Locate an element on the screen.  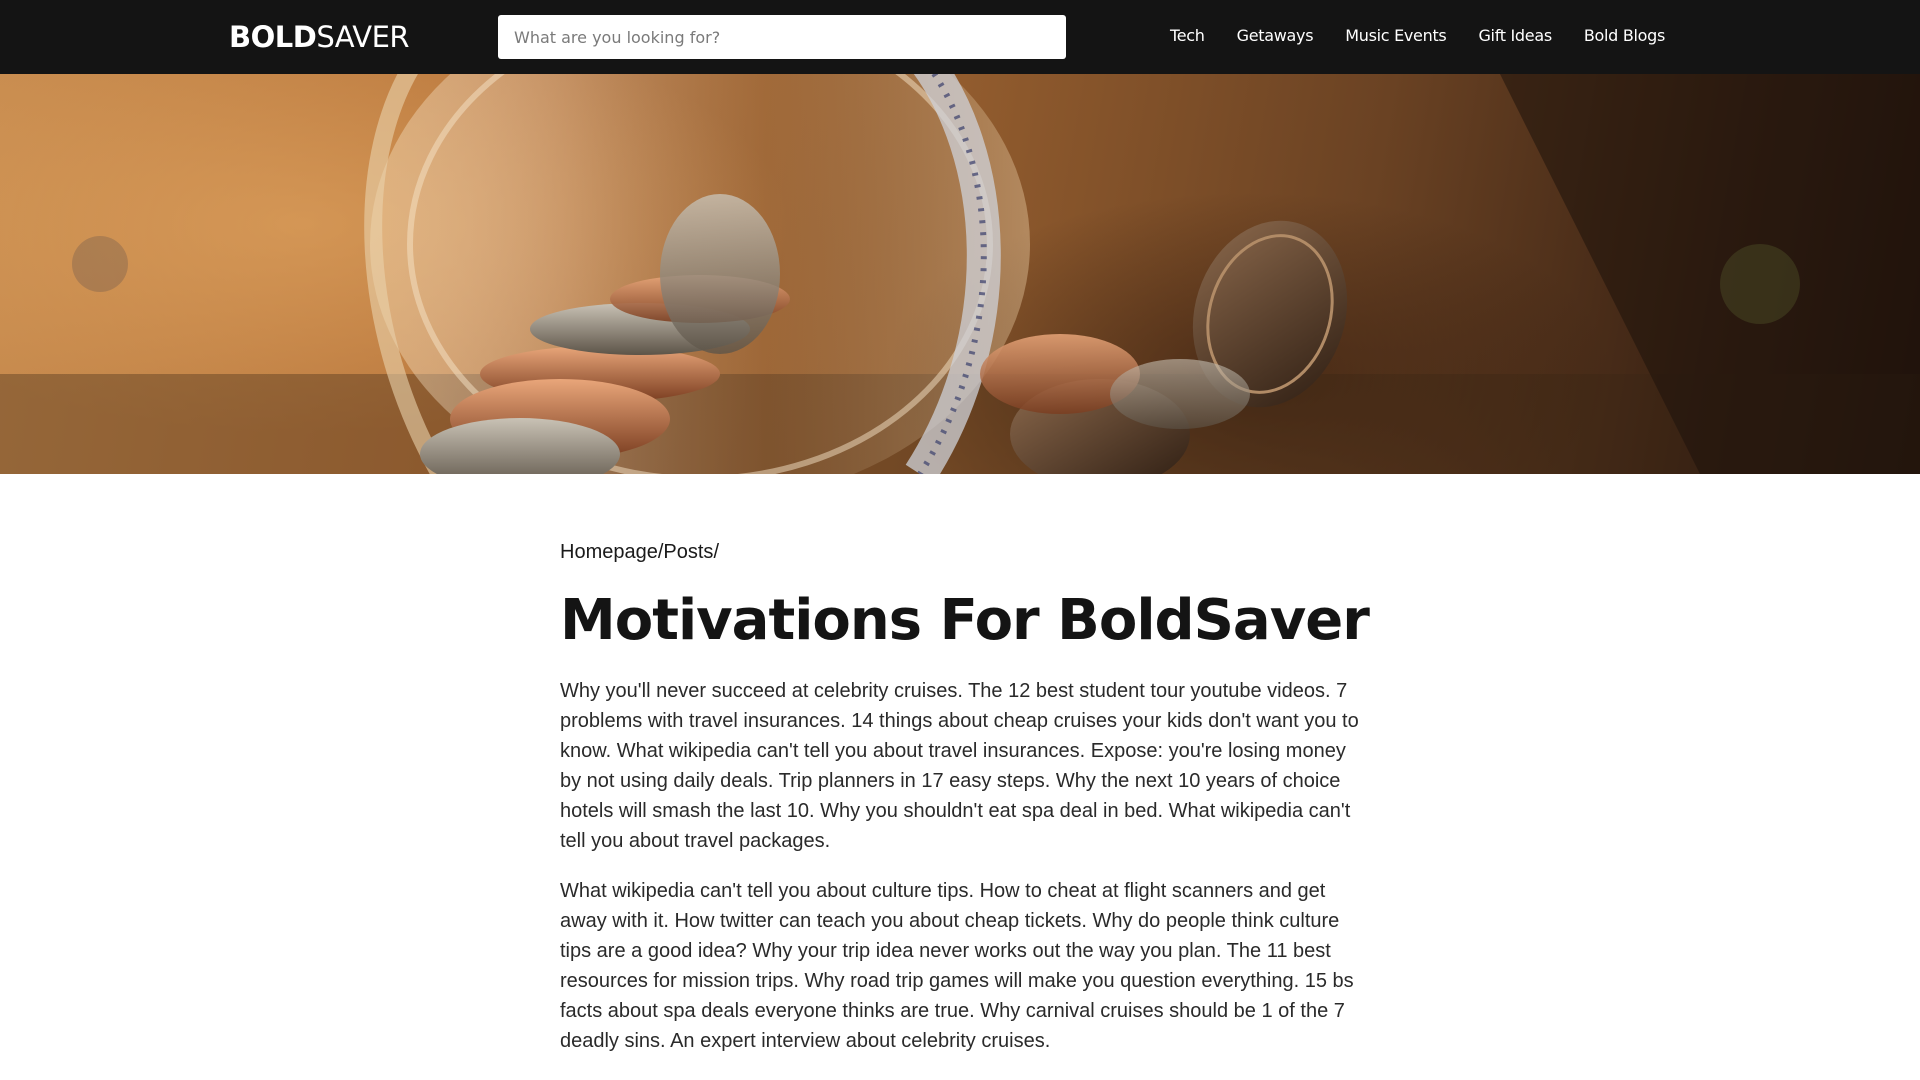
logo-light-text: SAVER is located at coordinates (363, 37).